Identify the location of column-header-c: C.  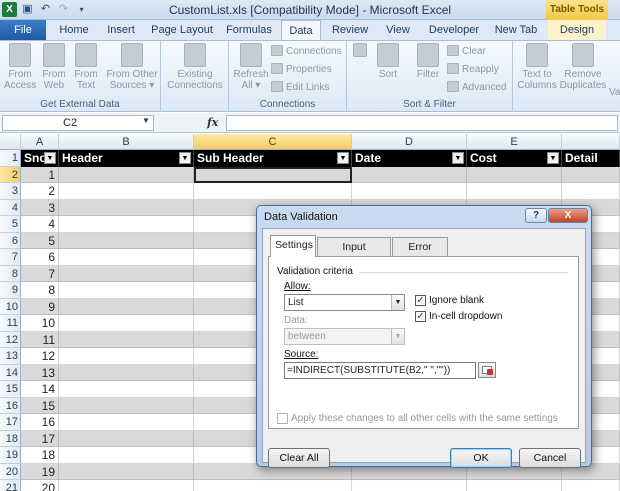
(273, 142).